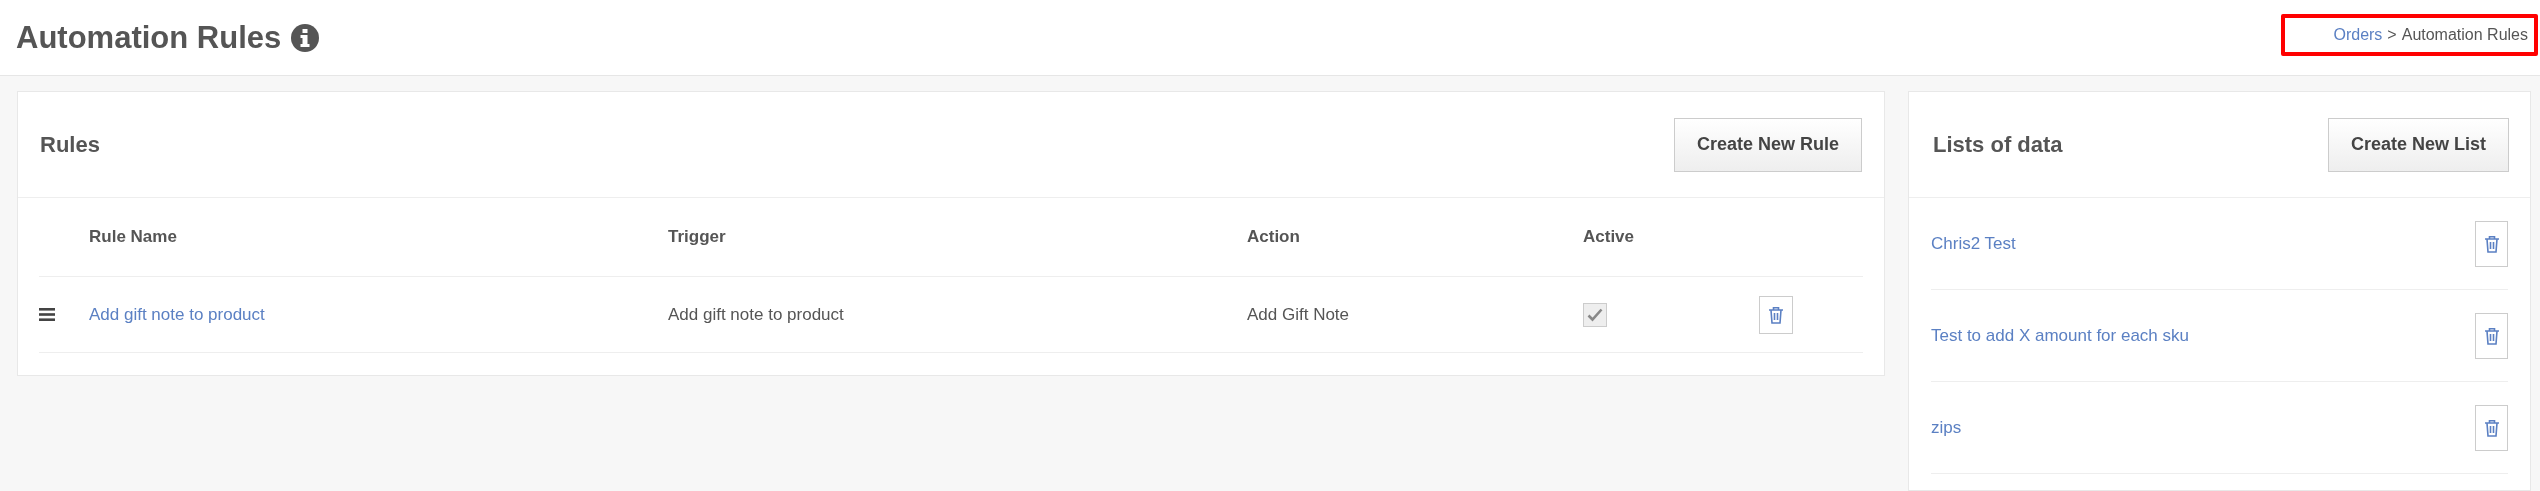 The image size is (2540, 491). Describe the element at coordinates (133, 237) in the screenshot. I see `column-header: Rule Name` at that location.